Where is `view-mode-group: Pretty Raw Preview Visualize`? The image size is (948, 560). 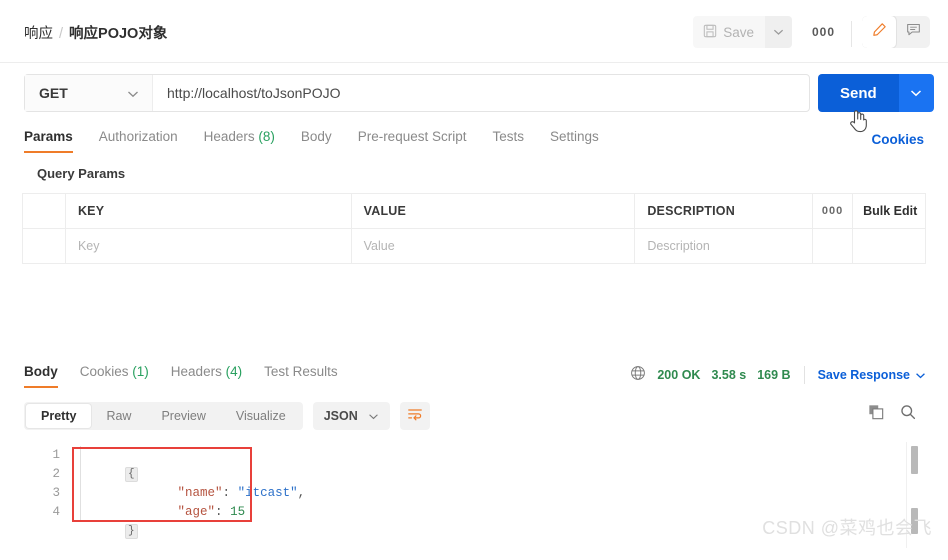
view-mode-group: Pretty Raw Preview Visualize is located at coordinates (163, 416).